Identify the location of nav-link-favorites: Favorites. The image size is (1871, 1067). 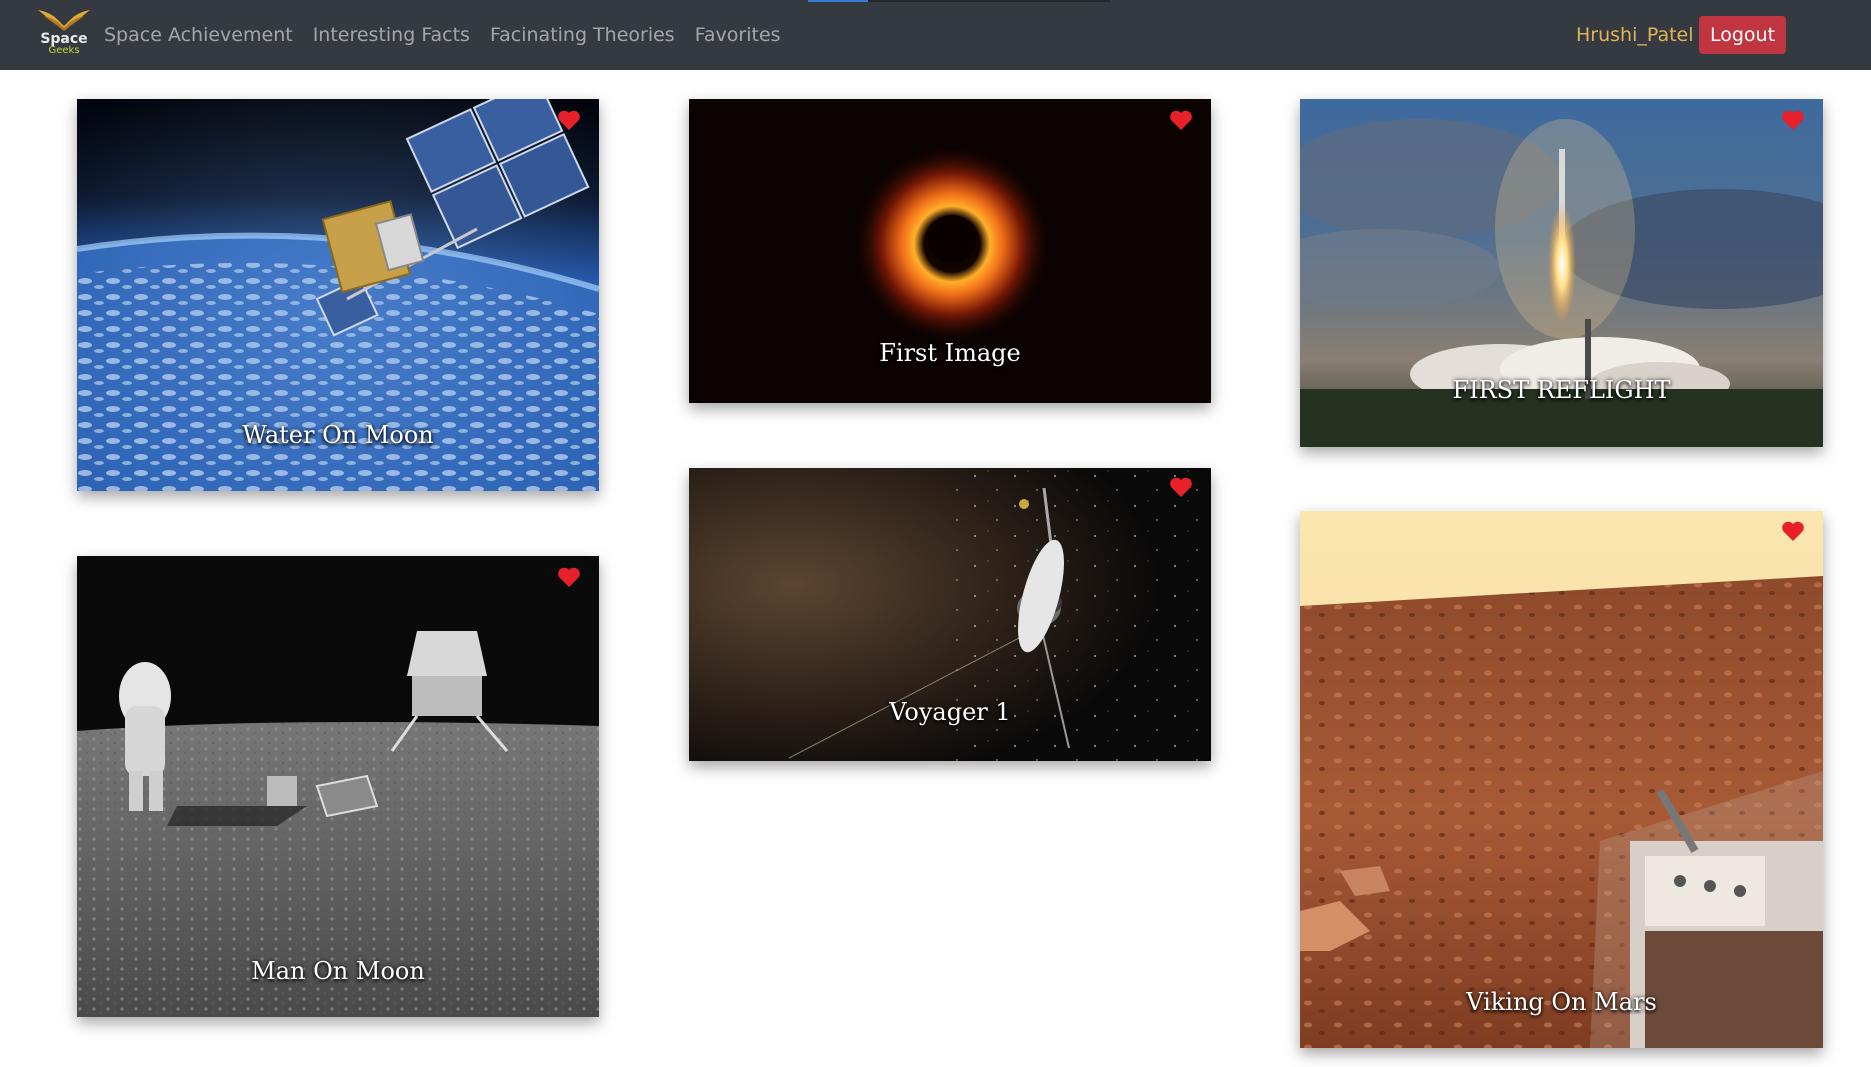
(738, 35).